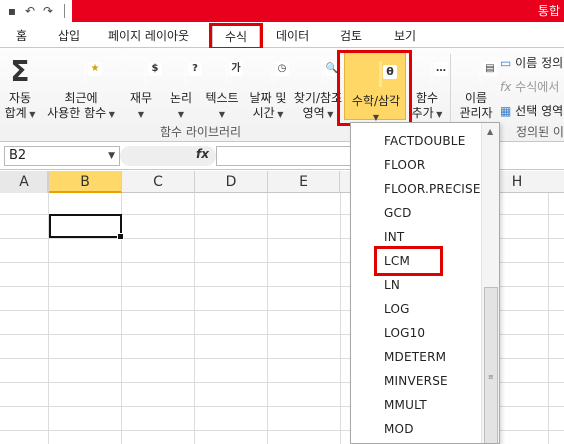  Describe the element at coordinates (181, 98) in the screenshot. I see `logical-label: 논리` at that location.